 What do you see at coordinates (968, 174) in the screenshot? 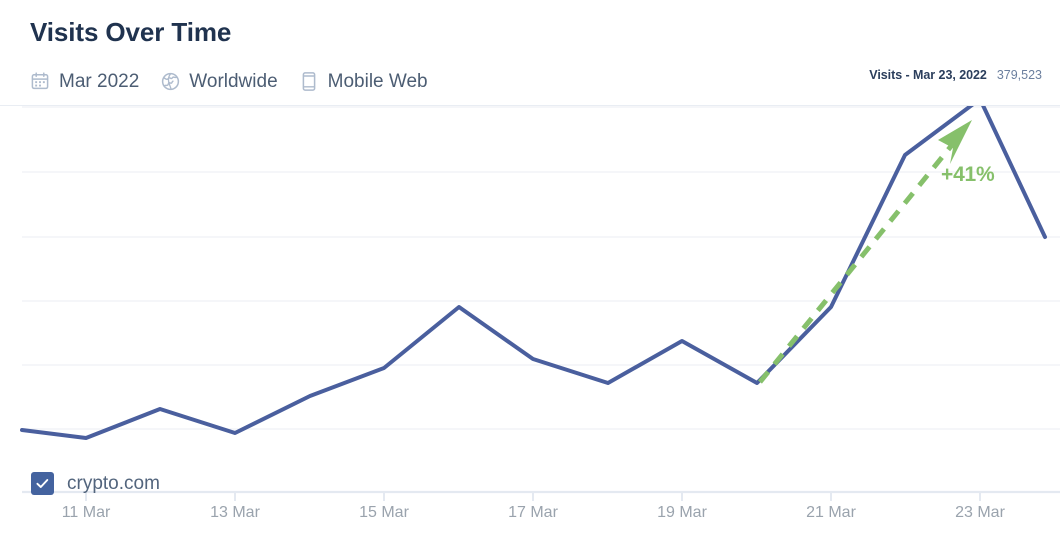
I see `trend-annotation-label: +41%` at bounding box center [968, 174].